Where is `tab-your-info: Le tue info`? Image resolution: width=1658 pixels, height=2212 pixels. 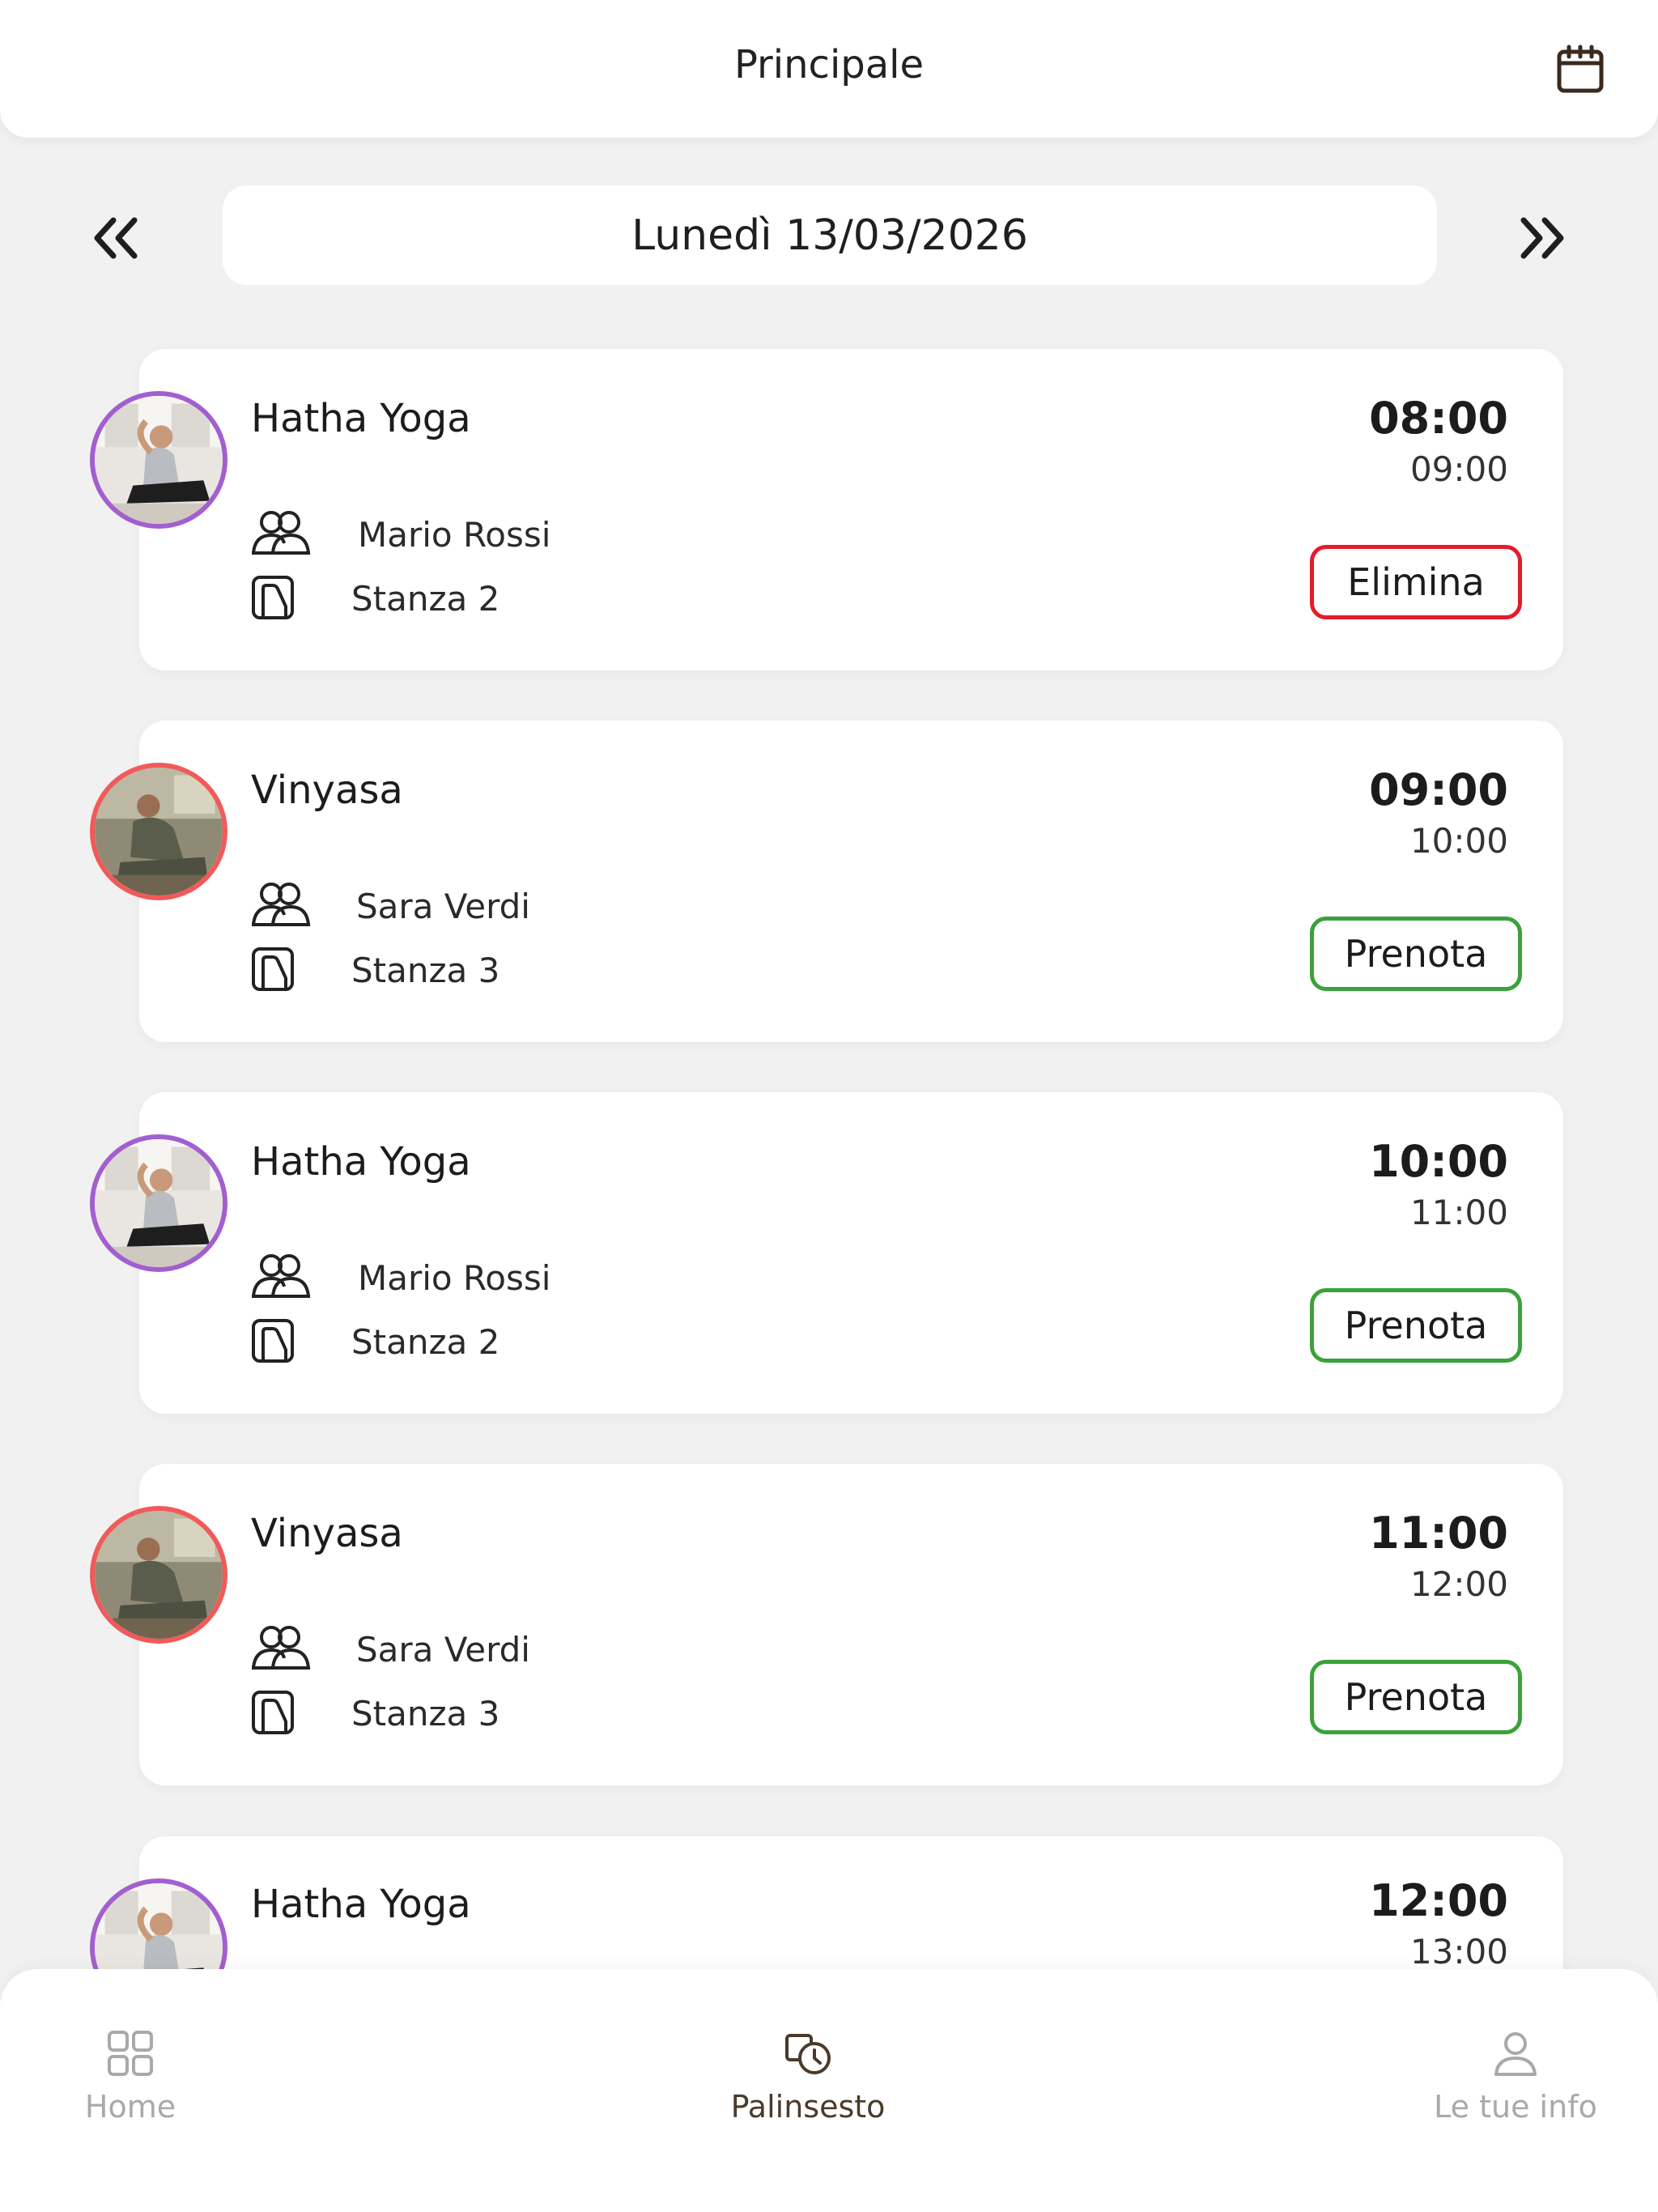
tab-your-info: Le tue info is located at coordinates (1506, 2090).